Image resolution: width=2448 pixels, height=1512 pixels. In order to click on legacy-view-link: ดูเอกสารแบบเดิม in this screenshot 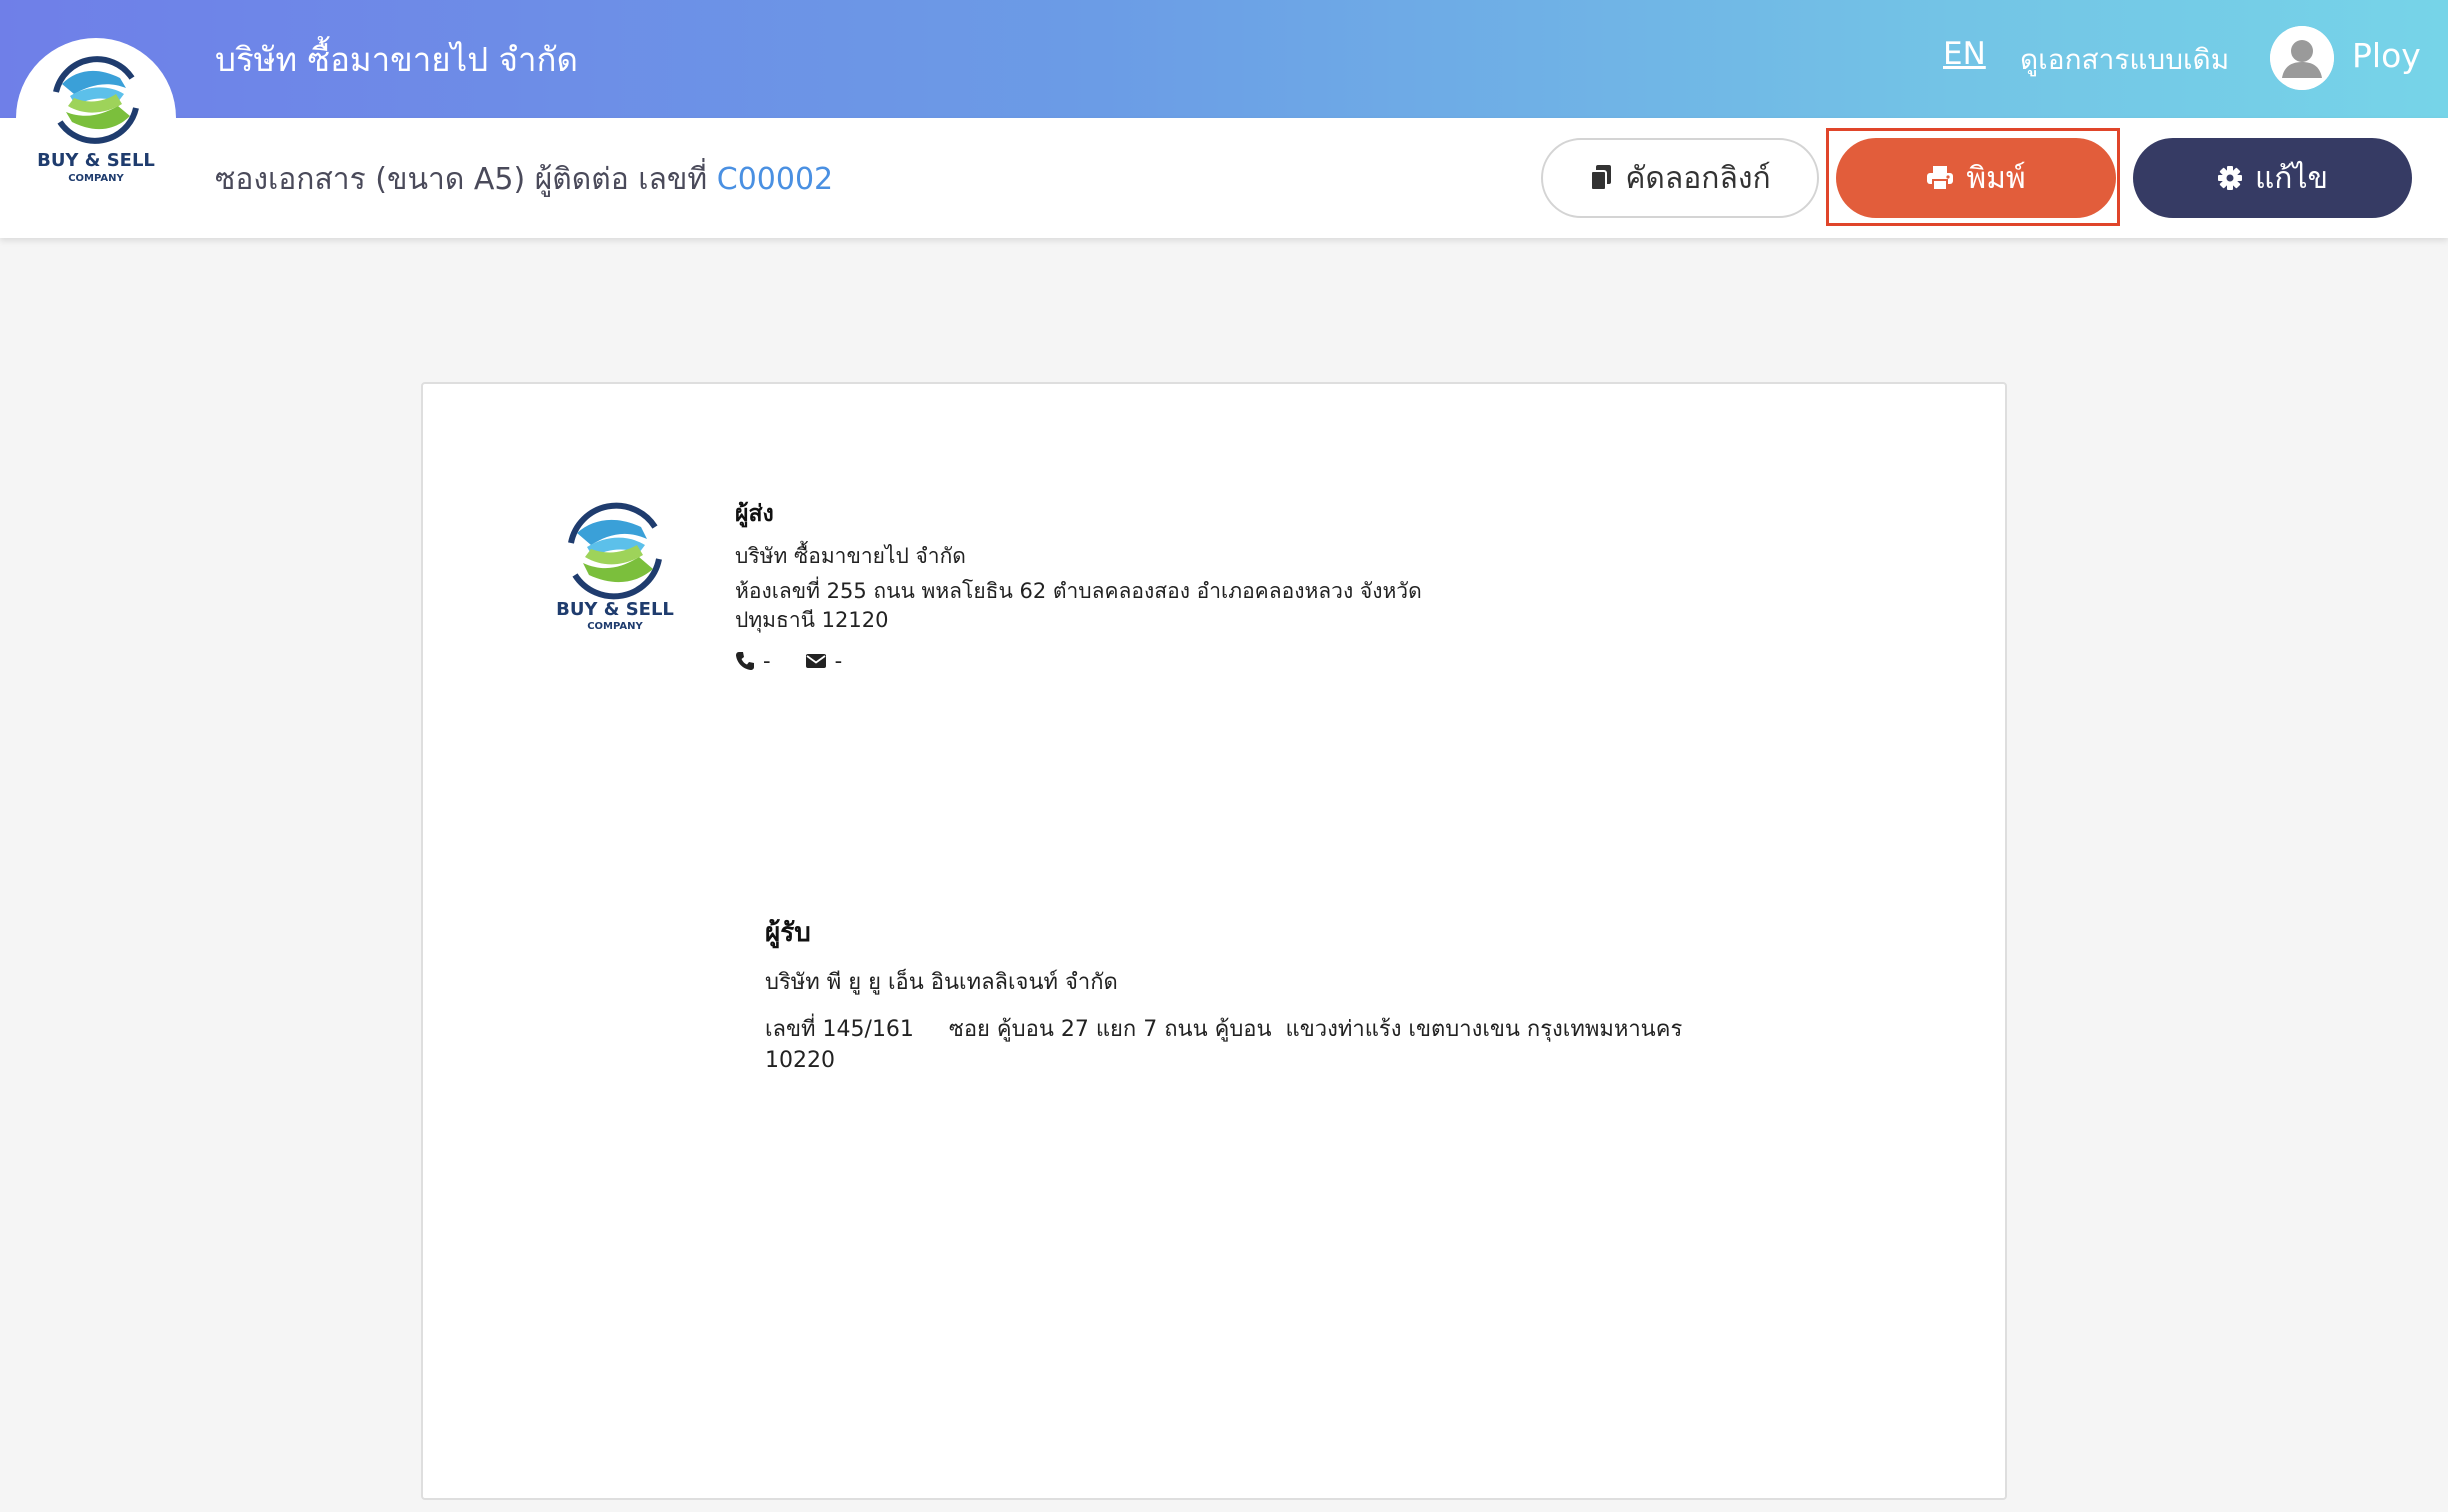, I will do `click(2124, 60)`.